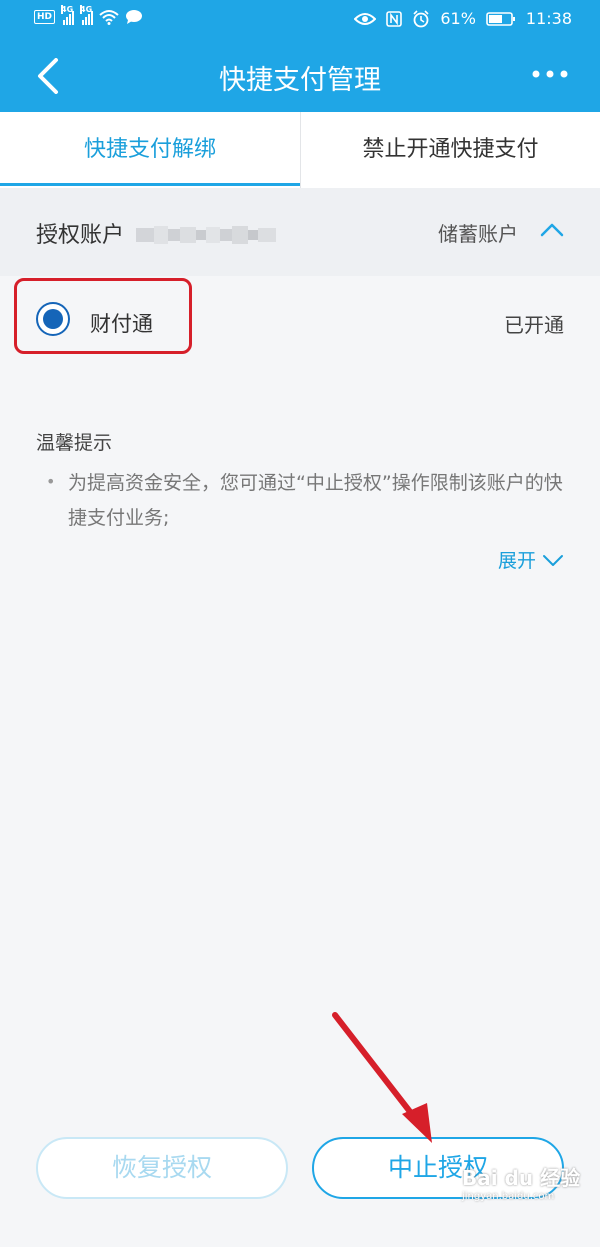 This screenshot has height=1247, width=600. Describe the element at coordinates (552, 230) in the screenshot. I see `chevron-up-icon` at that location.